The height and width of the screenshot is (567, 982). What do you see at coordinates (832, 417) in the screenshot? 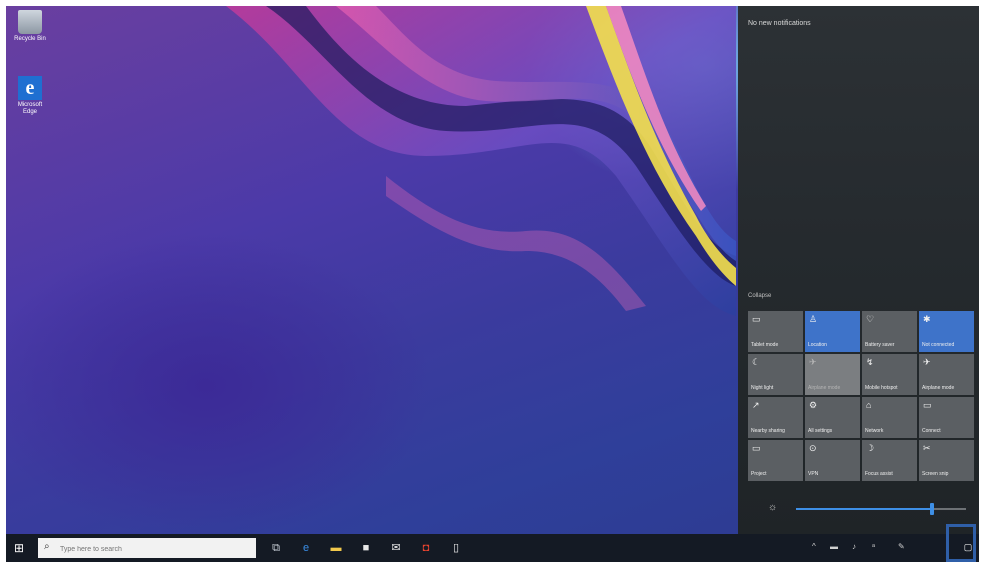
I see `quick-action-tile: ⚙ All settings` at bounding box center [832, 417].